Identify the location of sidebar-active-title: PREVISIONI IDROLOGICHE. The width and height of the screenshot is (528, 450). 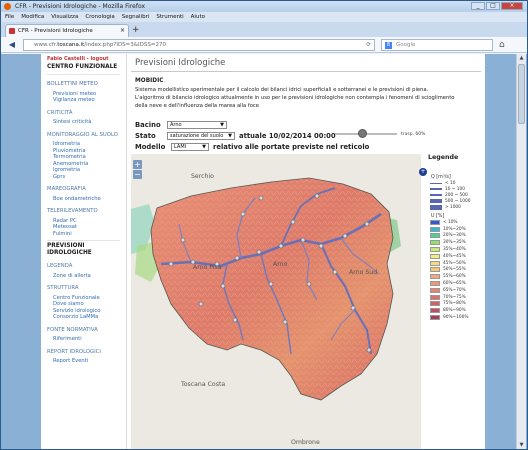
(86, 250).